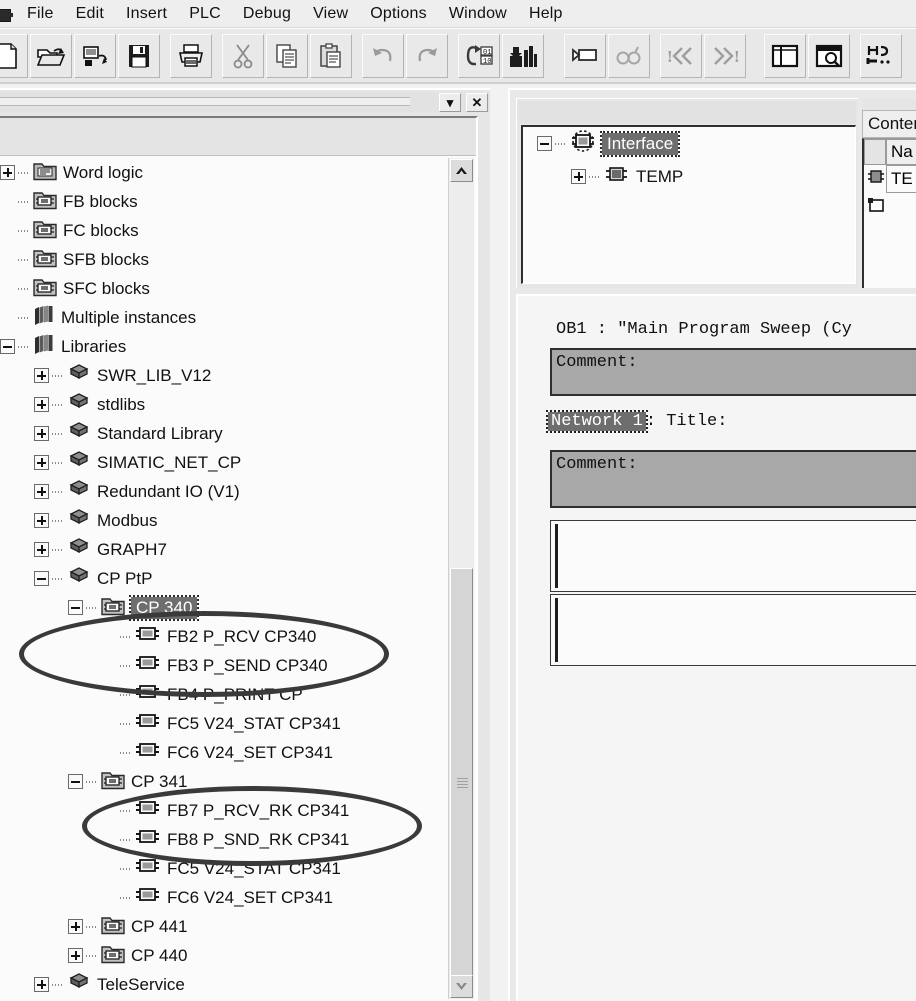 Image resolution: width=916 pixels, height=1001 pixels. What do you see at coordinates (40, 14) in the screenshot?
I see `menu-item-file: File` at bounding box center [40, 14].